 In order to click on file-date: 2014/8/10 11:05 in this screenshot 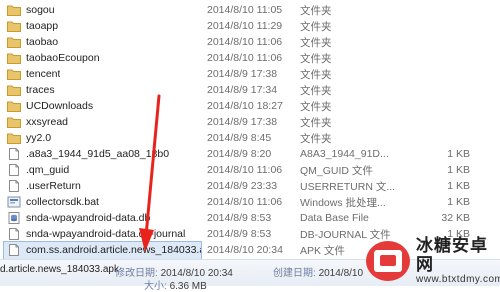, I will do `click(245, 10)`.